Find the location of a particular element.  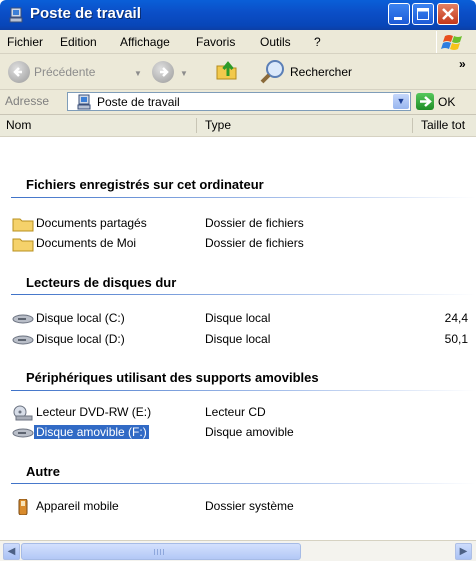

removable-disk-icon is located at coordinates (23, 433).